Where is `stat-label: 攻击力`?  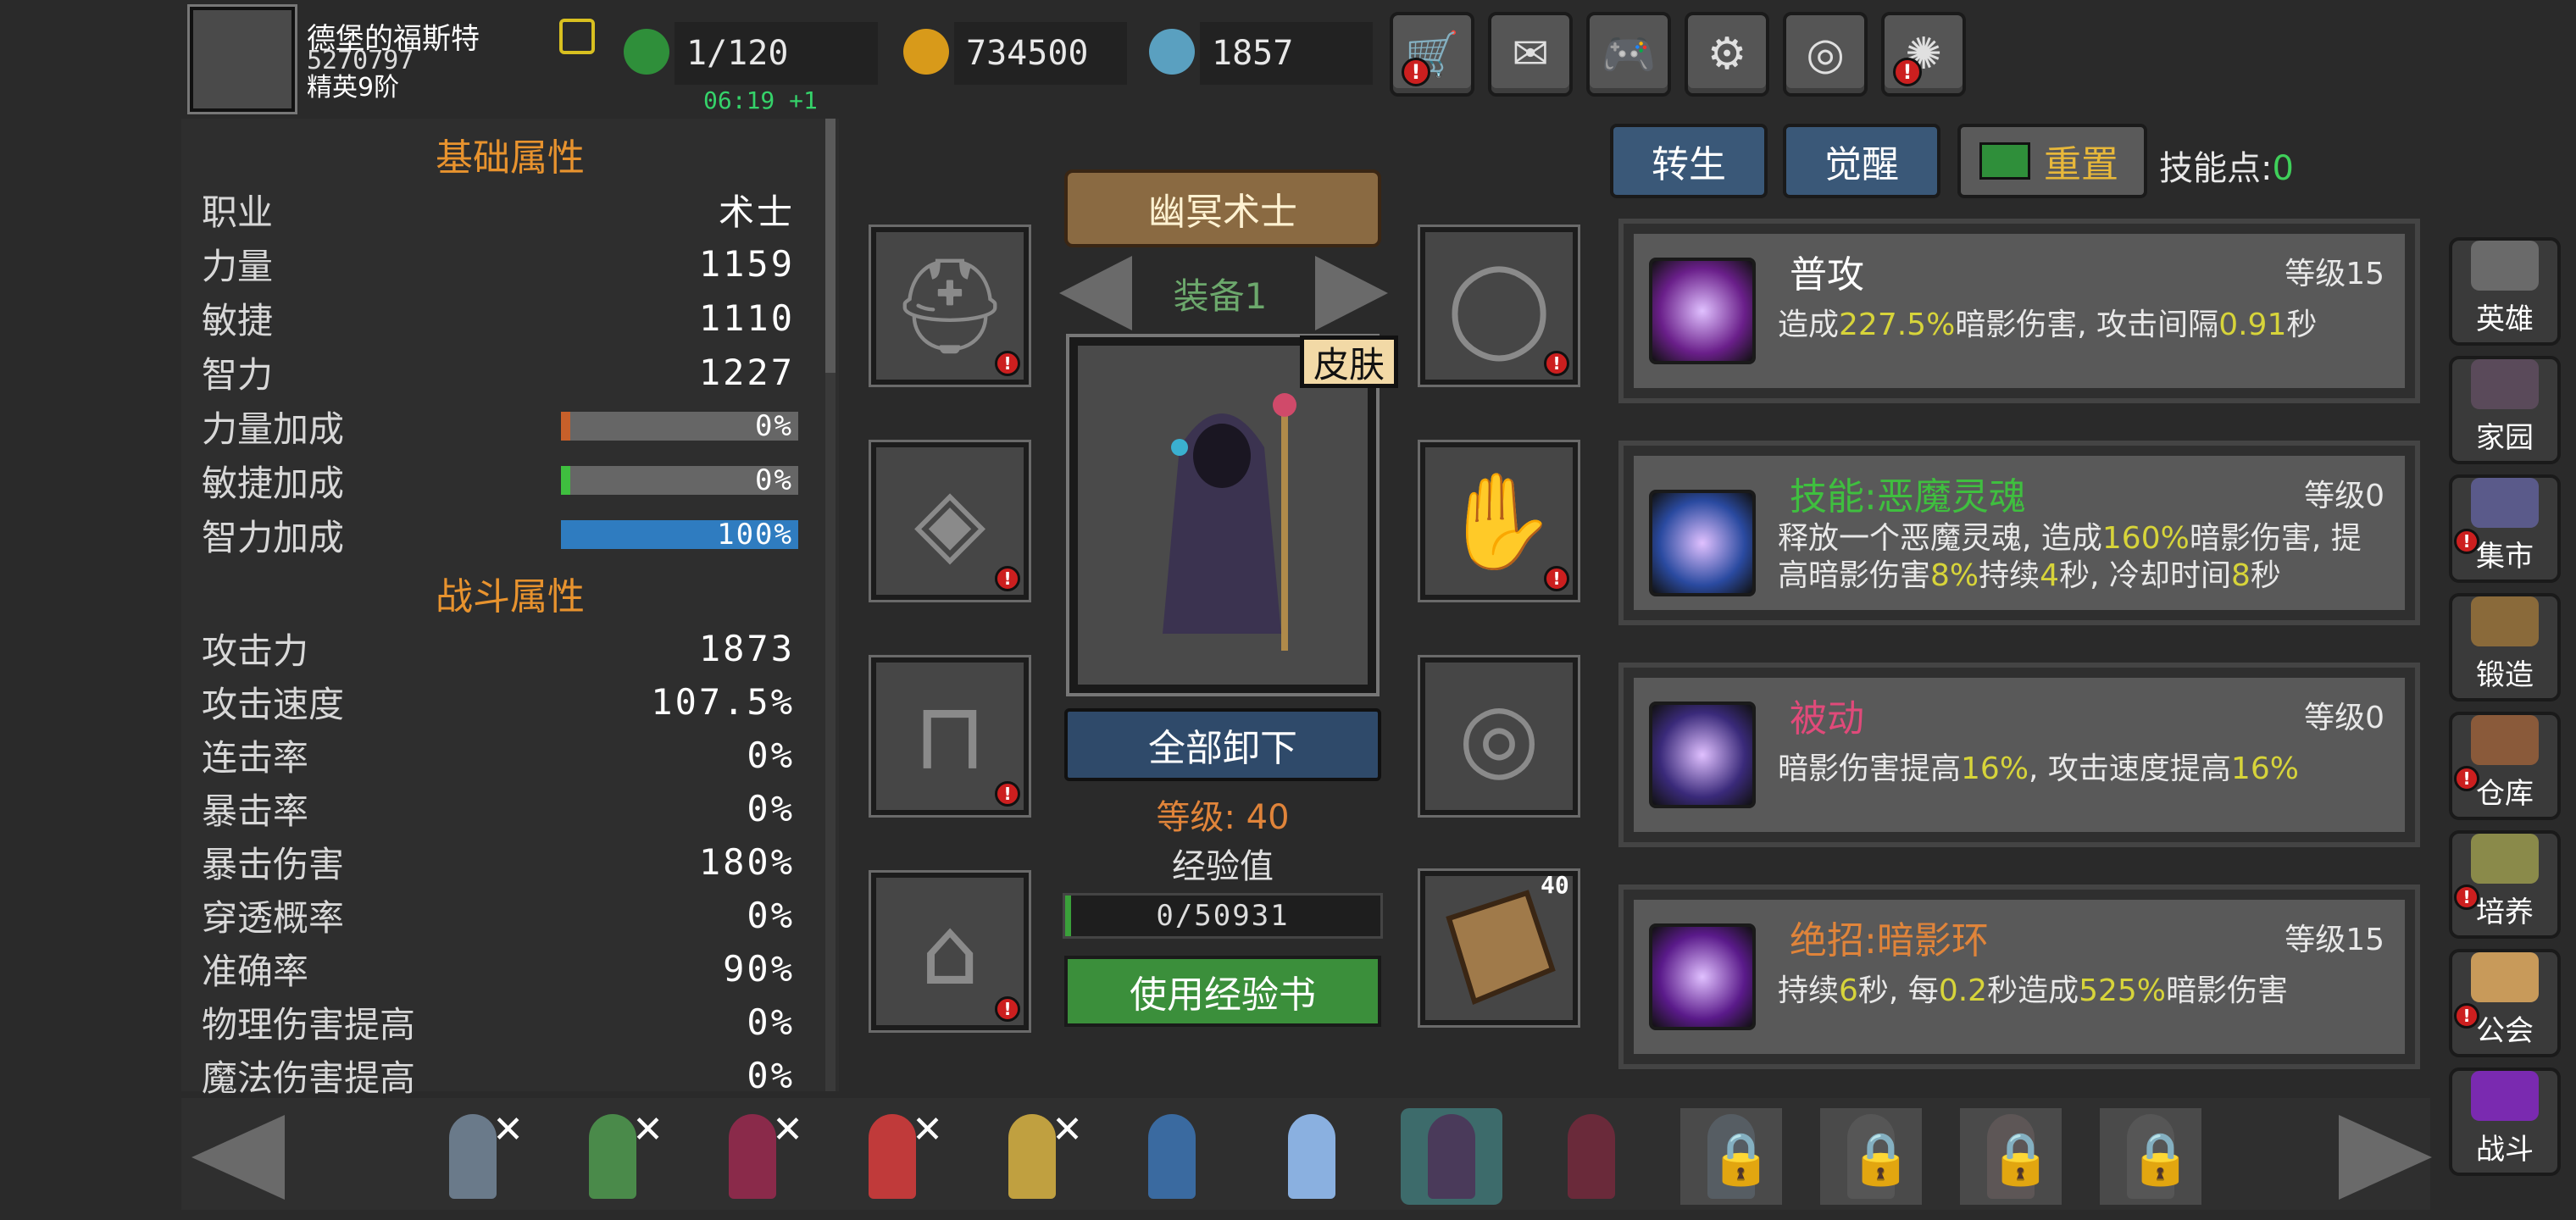
stat-label: 攻击力 is located at coordinates (255, 650).